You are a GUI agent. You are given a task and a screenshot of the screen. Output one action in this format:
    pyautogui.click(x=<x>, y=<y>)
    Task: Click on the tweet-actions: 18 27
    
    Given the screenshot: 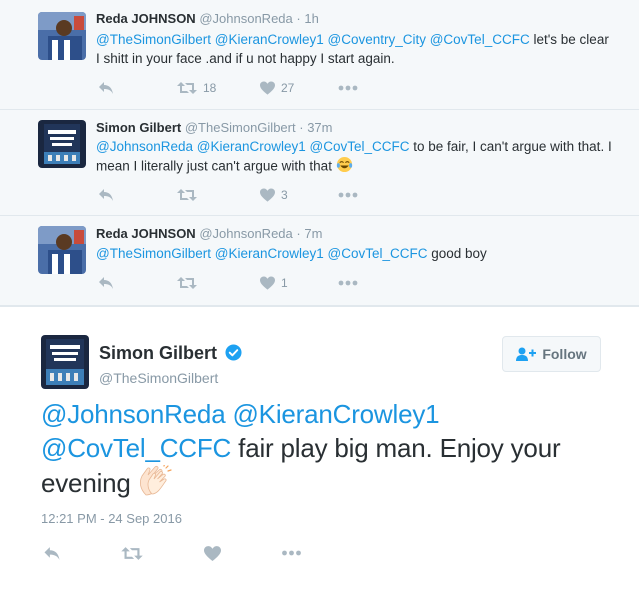 What is the action you would take?
    pyautogui.click(x=246, y=88)
    